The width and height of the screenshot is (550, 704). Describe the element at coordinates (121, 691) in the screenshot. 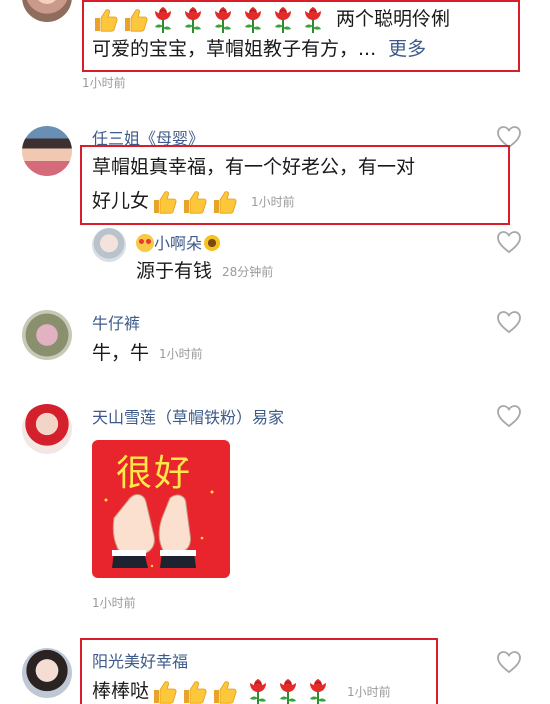

I see `comment-text-part: 棒棒哒` at that location.